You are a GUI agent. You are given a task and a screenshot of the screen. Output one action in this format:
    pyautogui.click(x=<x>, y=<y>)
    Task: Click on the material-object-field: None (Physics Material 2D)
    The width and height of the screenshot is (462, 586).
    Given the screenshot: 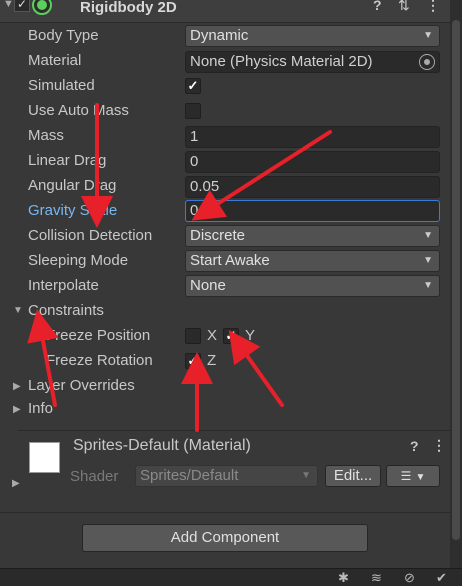 What is the action you would take?
    pyautogui.click(x=312, y=62)
    